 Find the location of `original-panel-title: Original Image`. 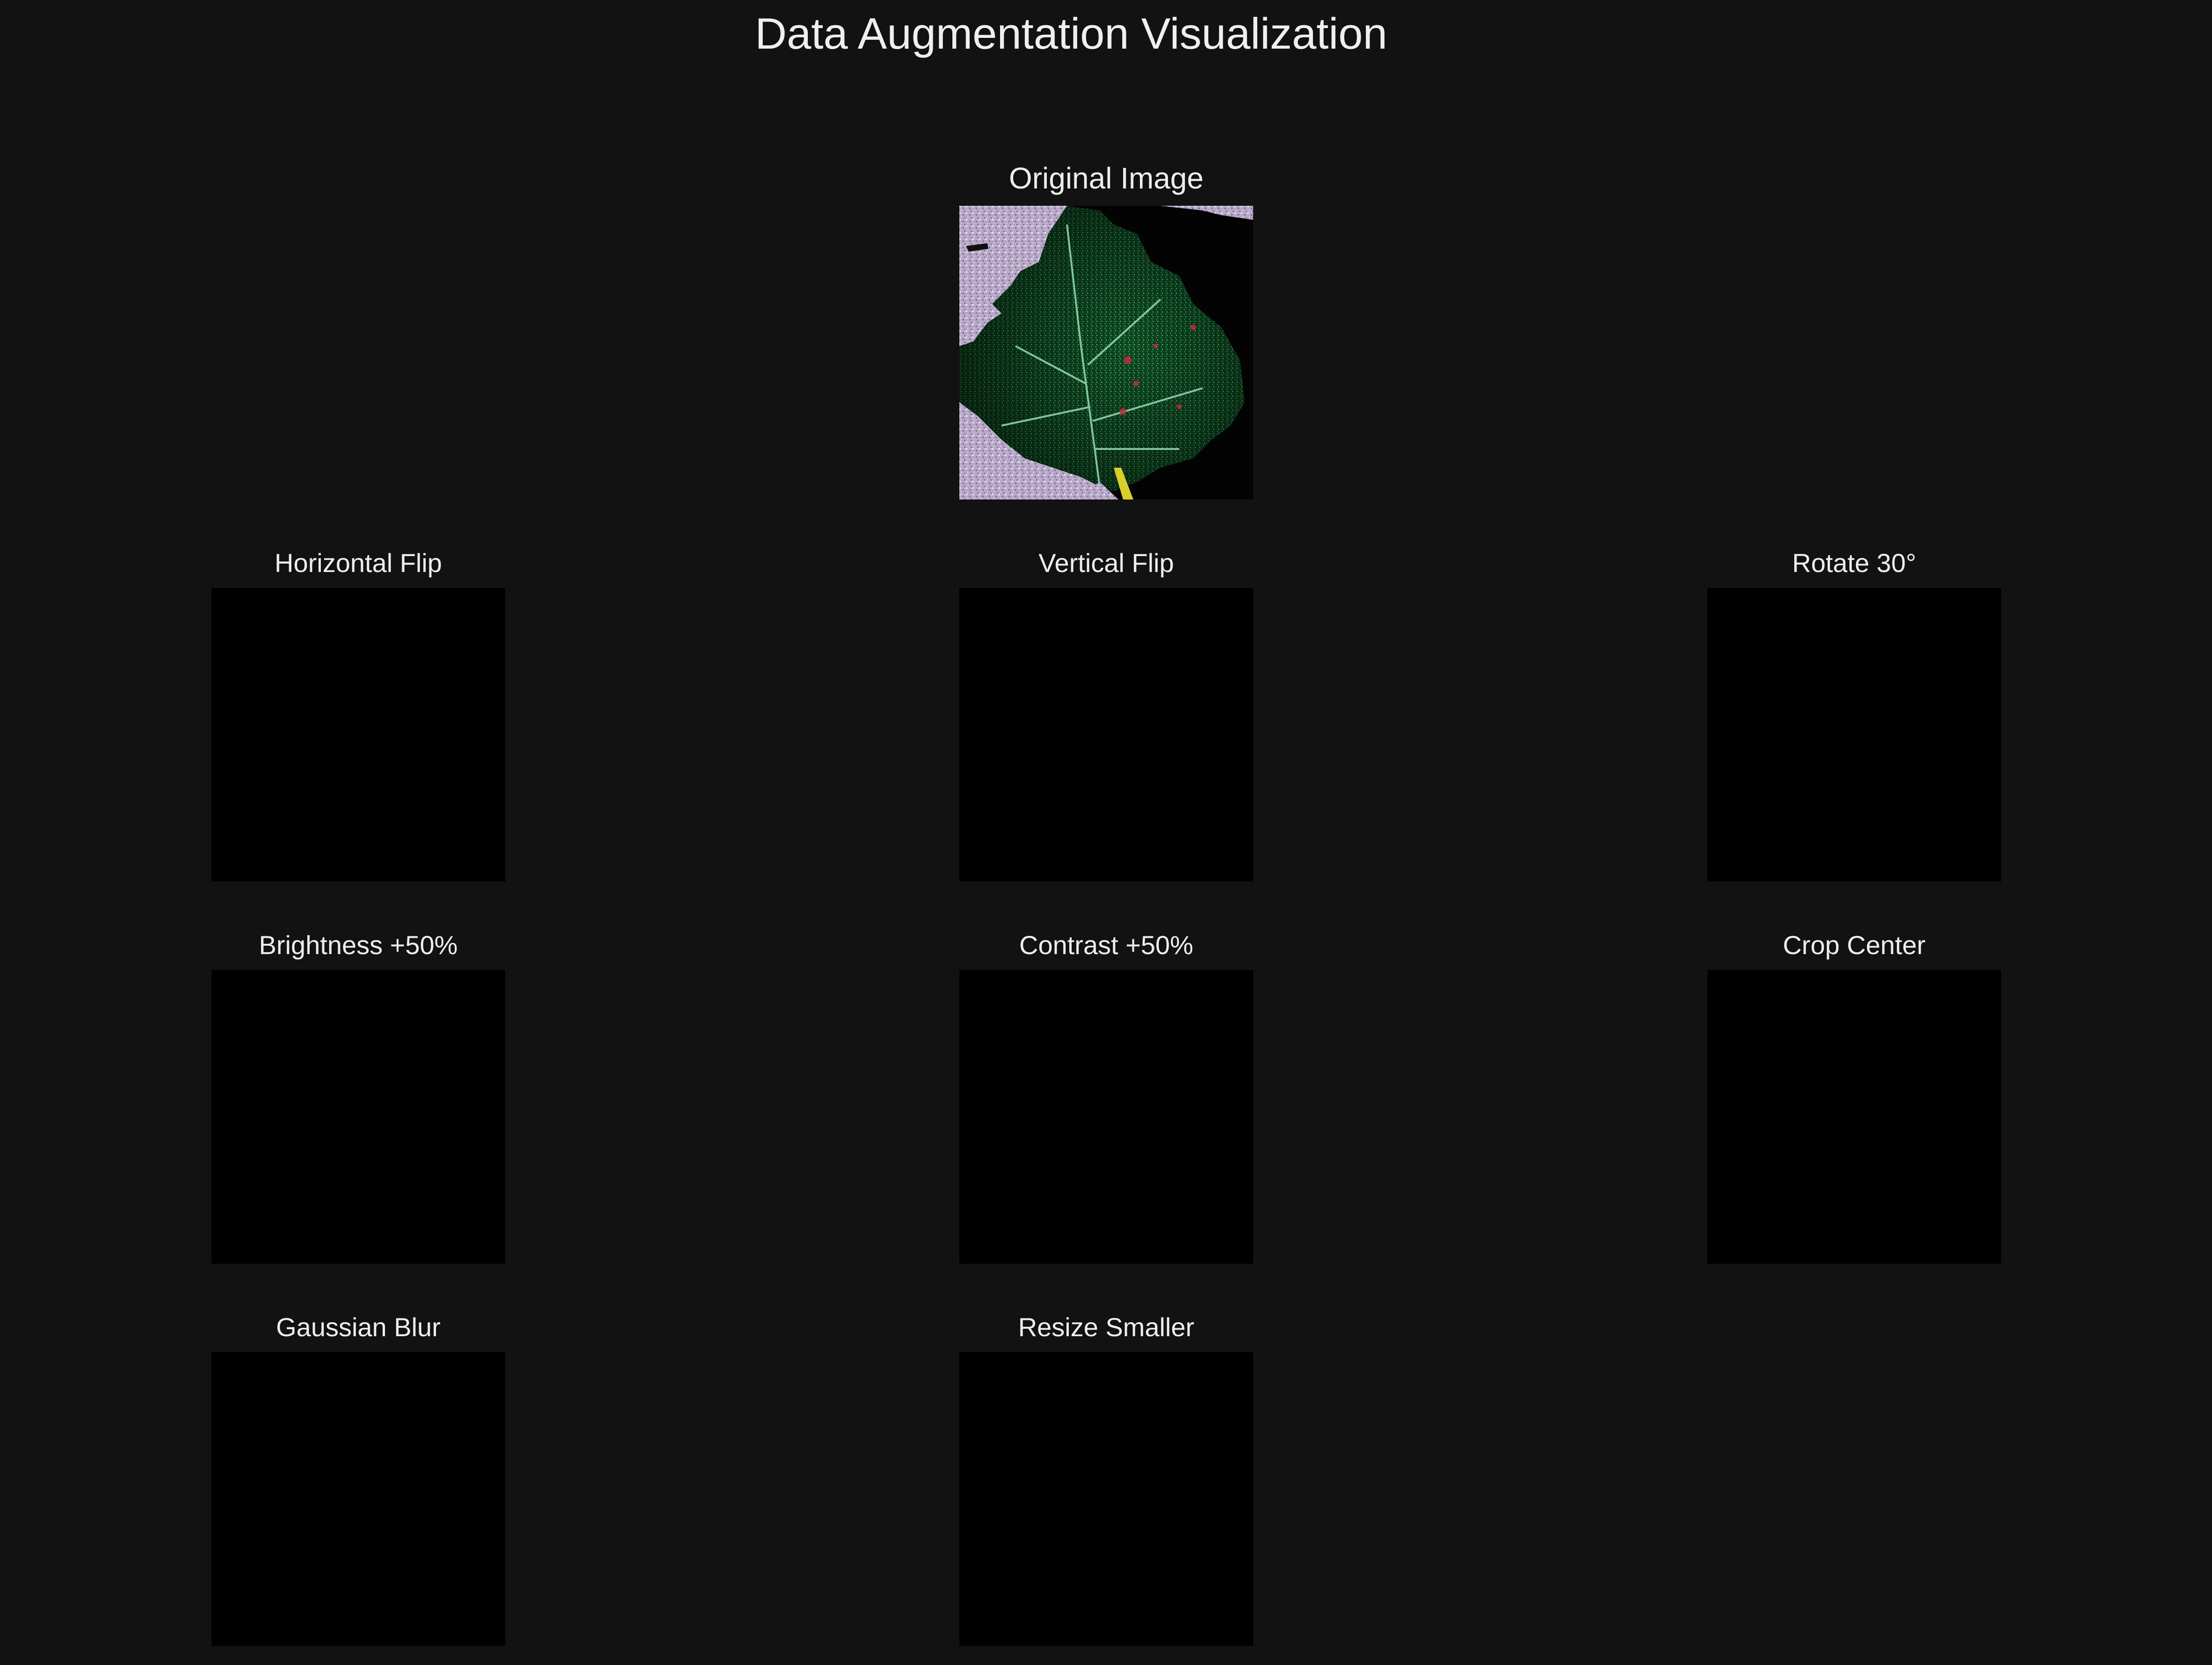

original-panel-title: Original Image is located at coordinates (1106, 178).